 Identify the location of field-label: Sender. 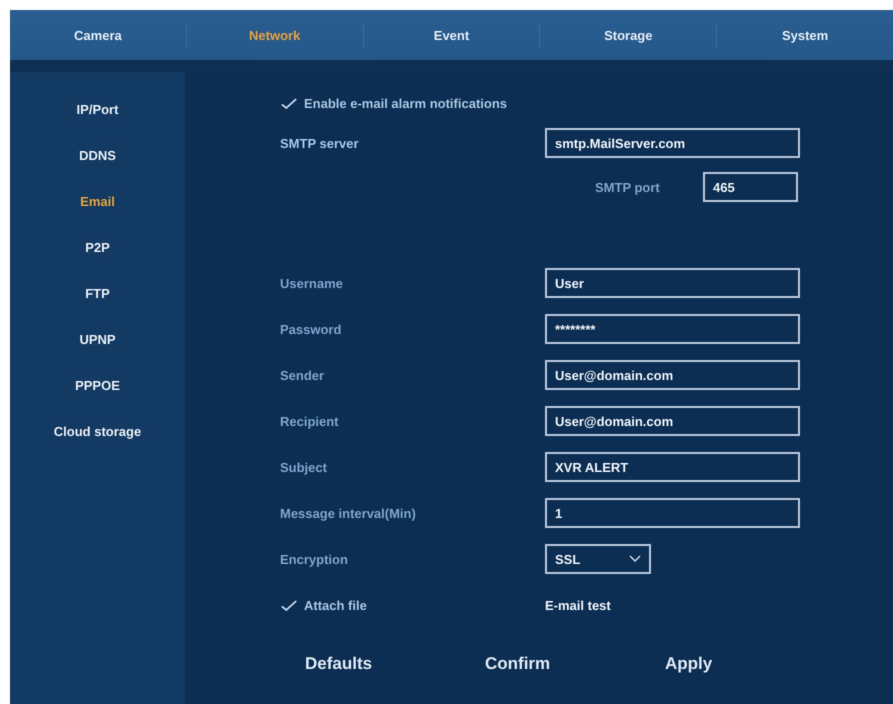
(303, 375).